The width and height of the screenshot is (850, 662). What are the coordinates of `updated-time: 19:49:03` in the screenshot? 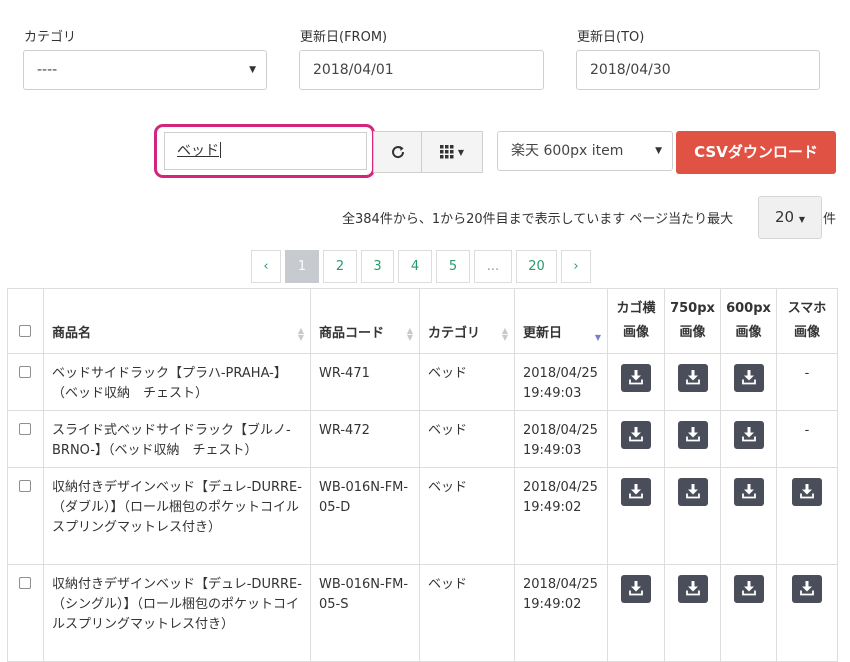 It's located at (552, 450).